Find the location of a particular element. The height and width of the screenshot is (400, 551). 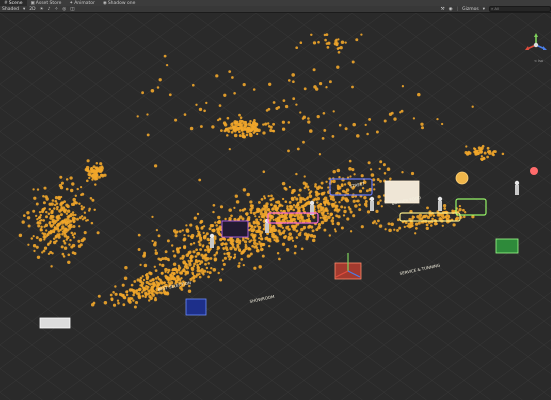

white-sign-props is located at coordinates (55, 323).